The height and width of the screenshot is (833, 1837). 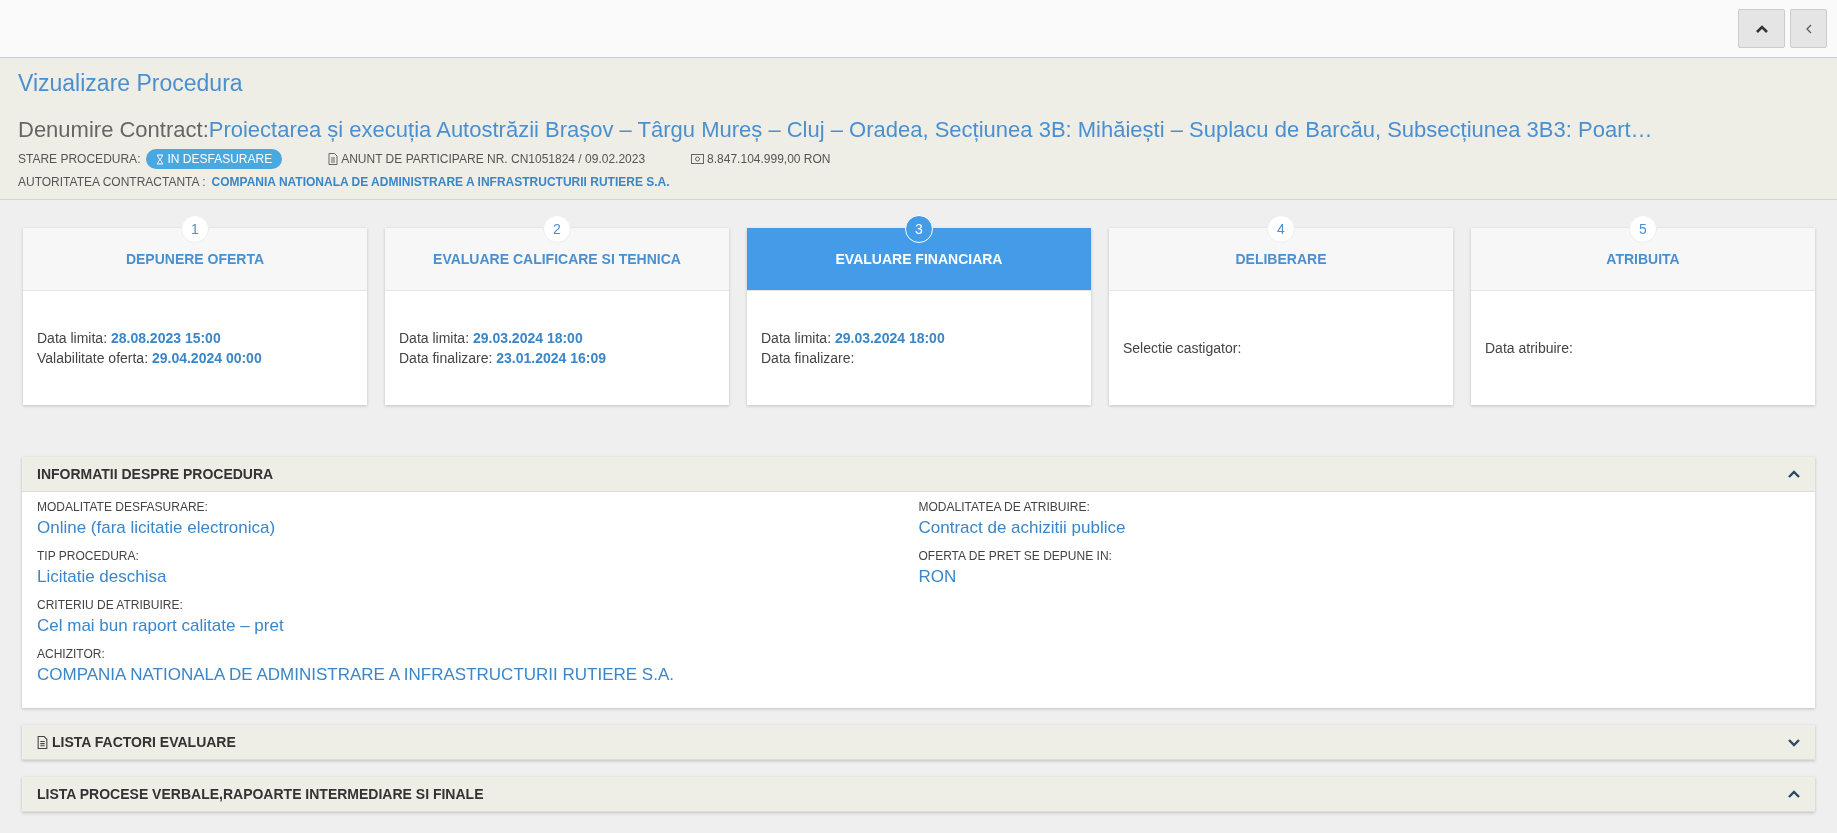 I want to click on chevron-left-icon, so click(x=1808, y=28).